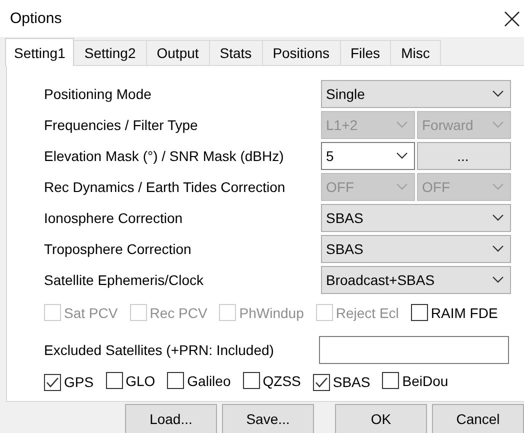 This screenshot has width=524, height=433. I want to click on dropdown: Broadcast+SBAS, so click(416, 280).